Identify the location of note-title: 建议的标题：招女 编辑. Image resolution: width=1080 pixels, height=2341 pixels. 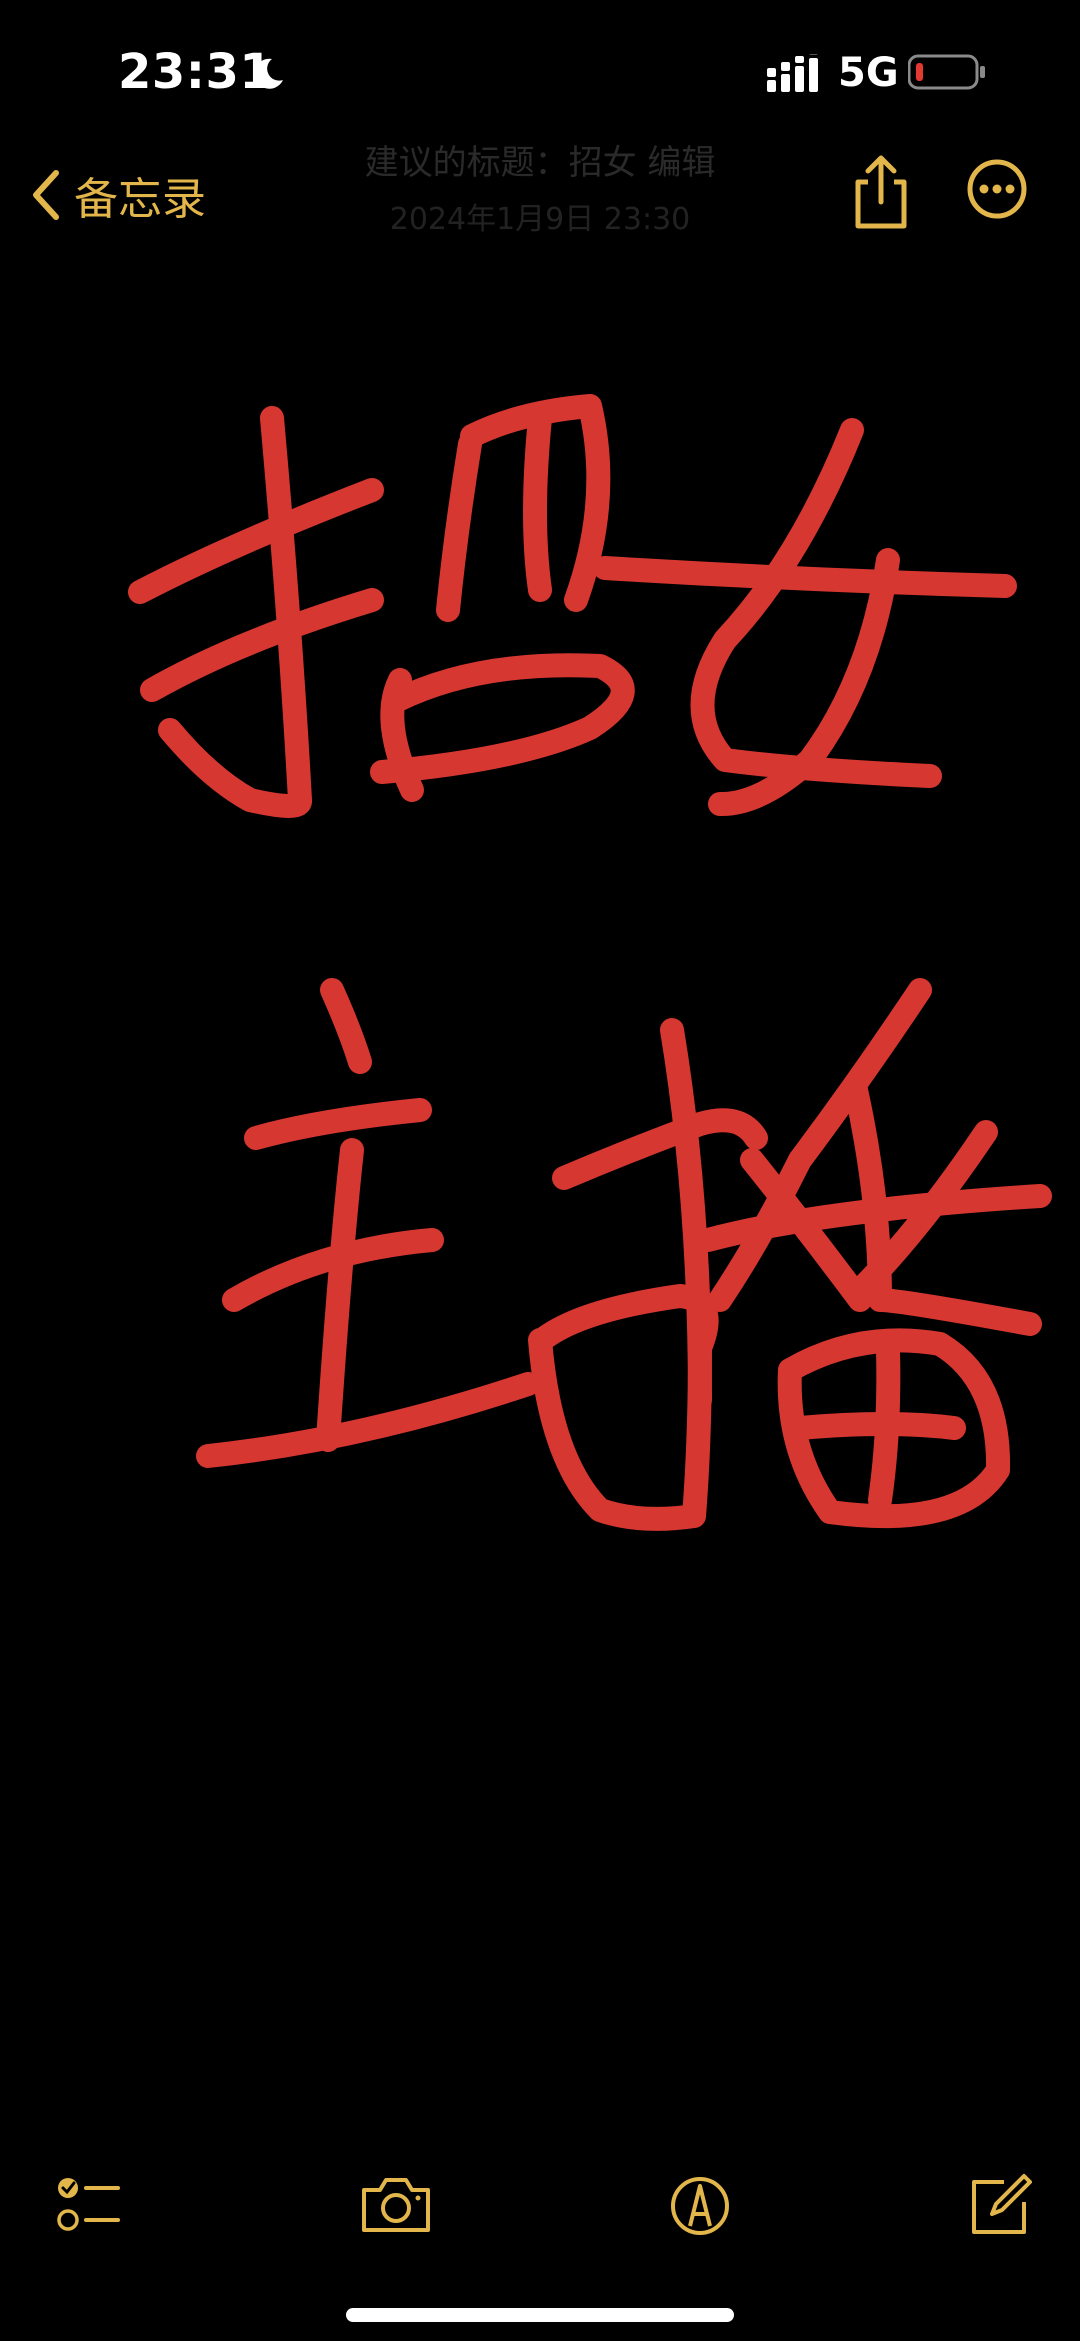
(540, 163).